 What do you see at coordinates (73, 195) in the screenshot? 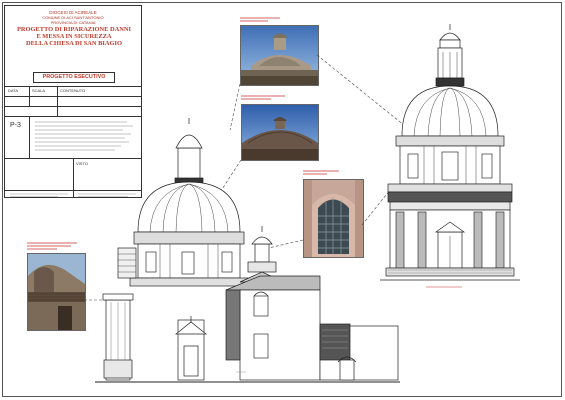
I see `footer-text-lines` at bounding box center [73, 195].